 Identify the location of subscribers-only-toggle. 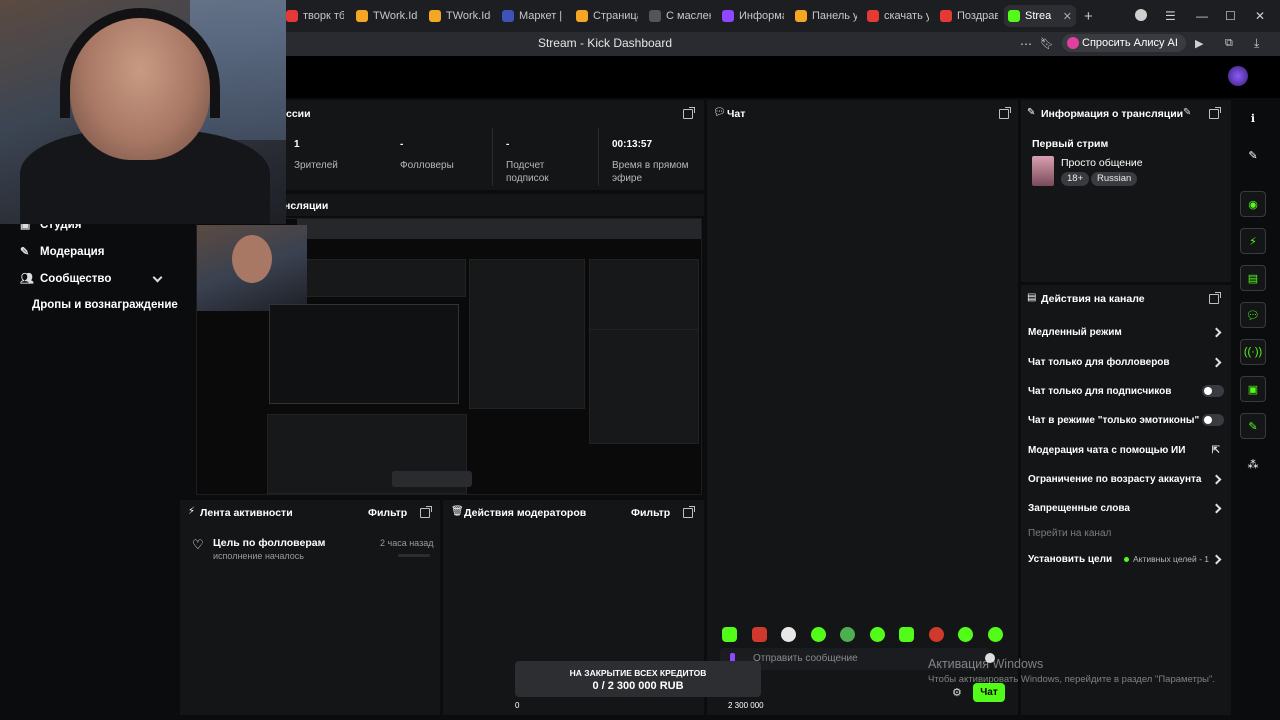
(1213, 391).